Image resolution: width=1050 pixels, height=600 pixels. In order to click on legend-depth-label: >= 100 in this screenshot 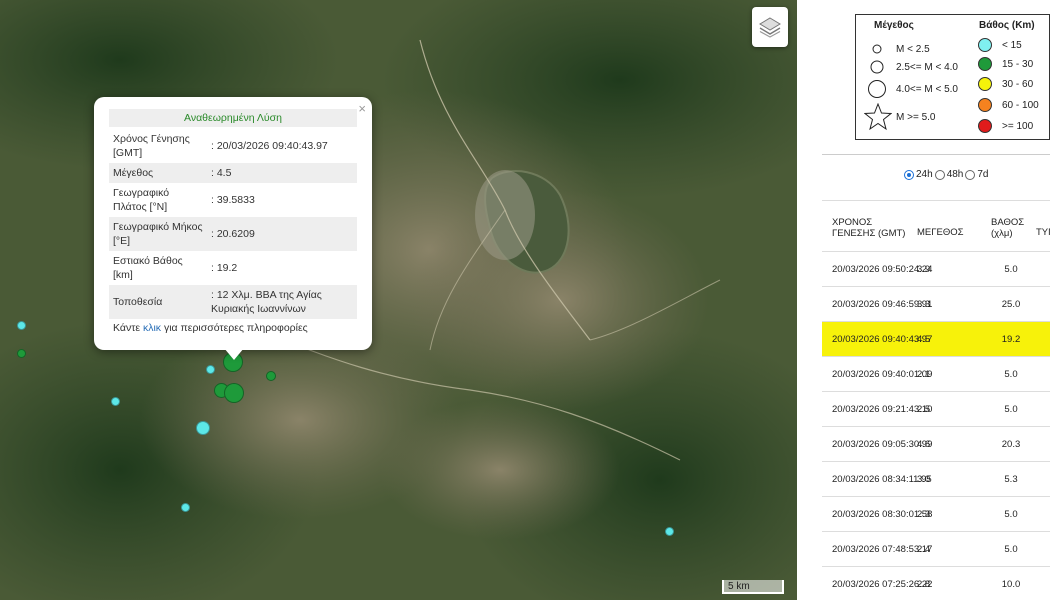, I will do `click(1018, 126)`.